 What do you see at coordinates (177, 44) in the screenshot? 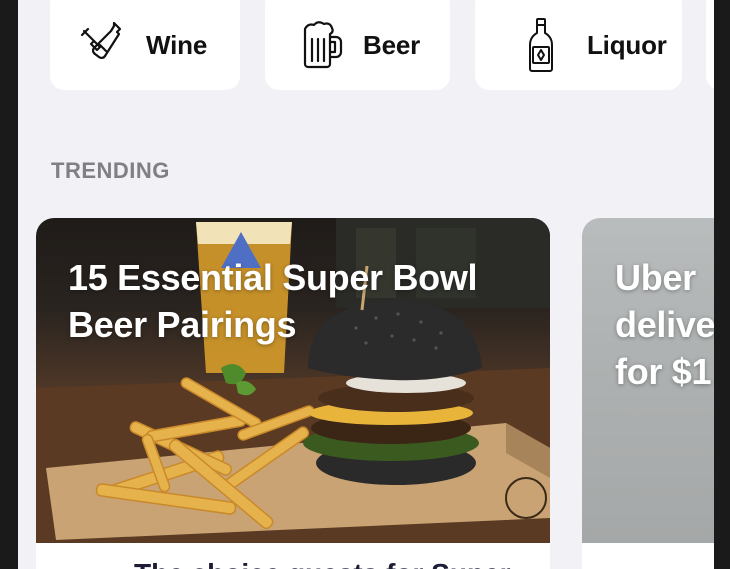
I see `category-label: Wine` at bounding box center [177, 44].